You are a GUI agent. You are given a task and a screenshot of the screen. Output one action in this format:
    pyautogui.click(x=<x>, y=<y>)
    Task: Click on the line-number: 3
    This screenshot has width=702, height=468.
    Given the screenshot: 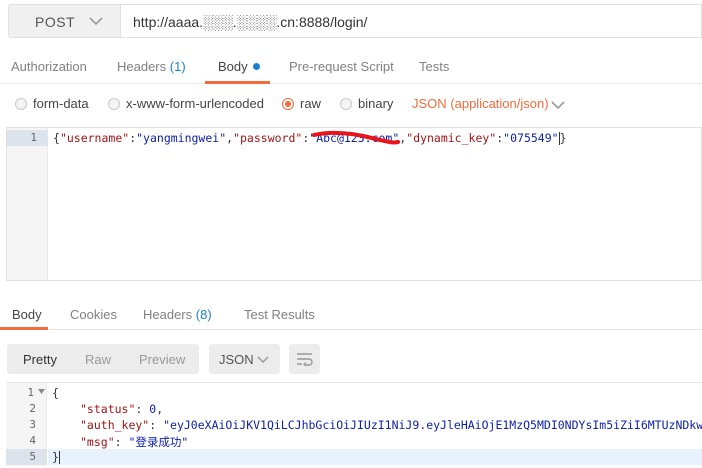 What is the action you would take?
    pyautogui.click(x=32, y=424)
    